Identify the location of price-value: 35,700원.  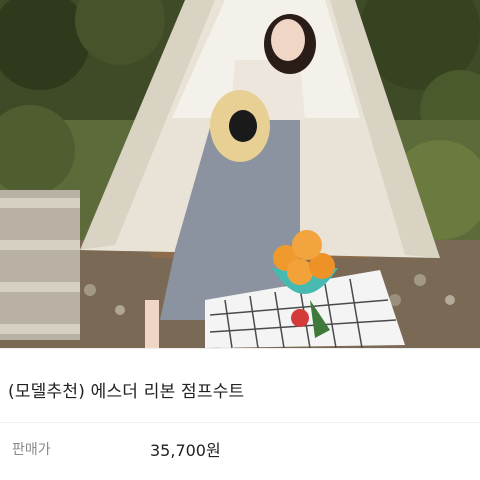
(185, 450).